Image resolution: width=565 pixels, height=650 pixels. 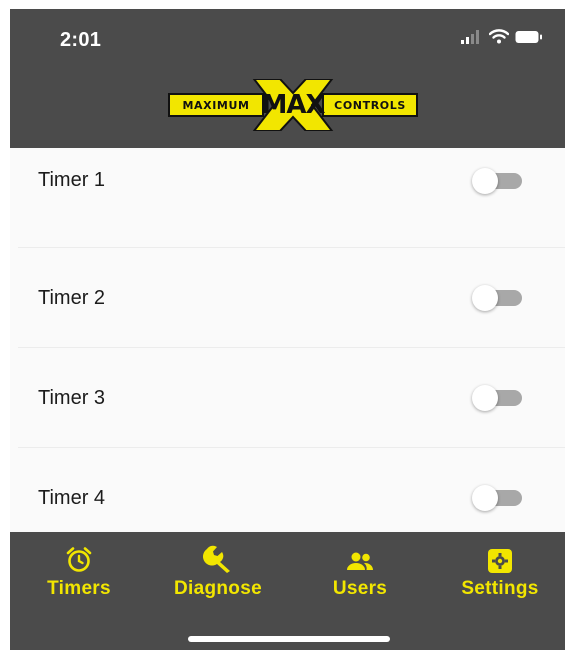 What do you see at coordinates (470, 36) in the screenshot?
I see `signal-icon` at bounding box center [470, 36].